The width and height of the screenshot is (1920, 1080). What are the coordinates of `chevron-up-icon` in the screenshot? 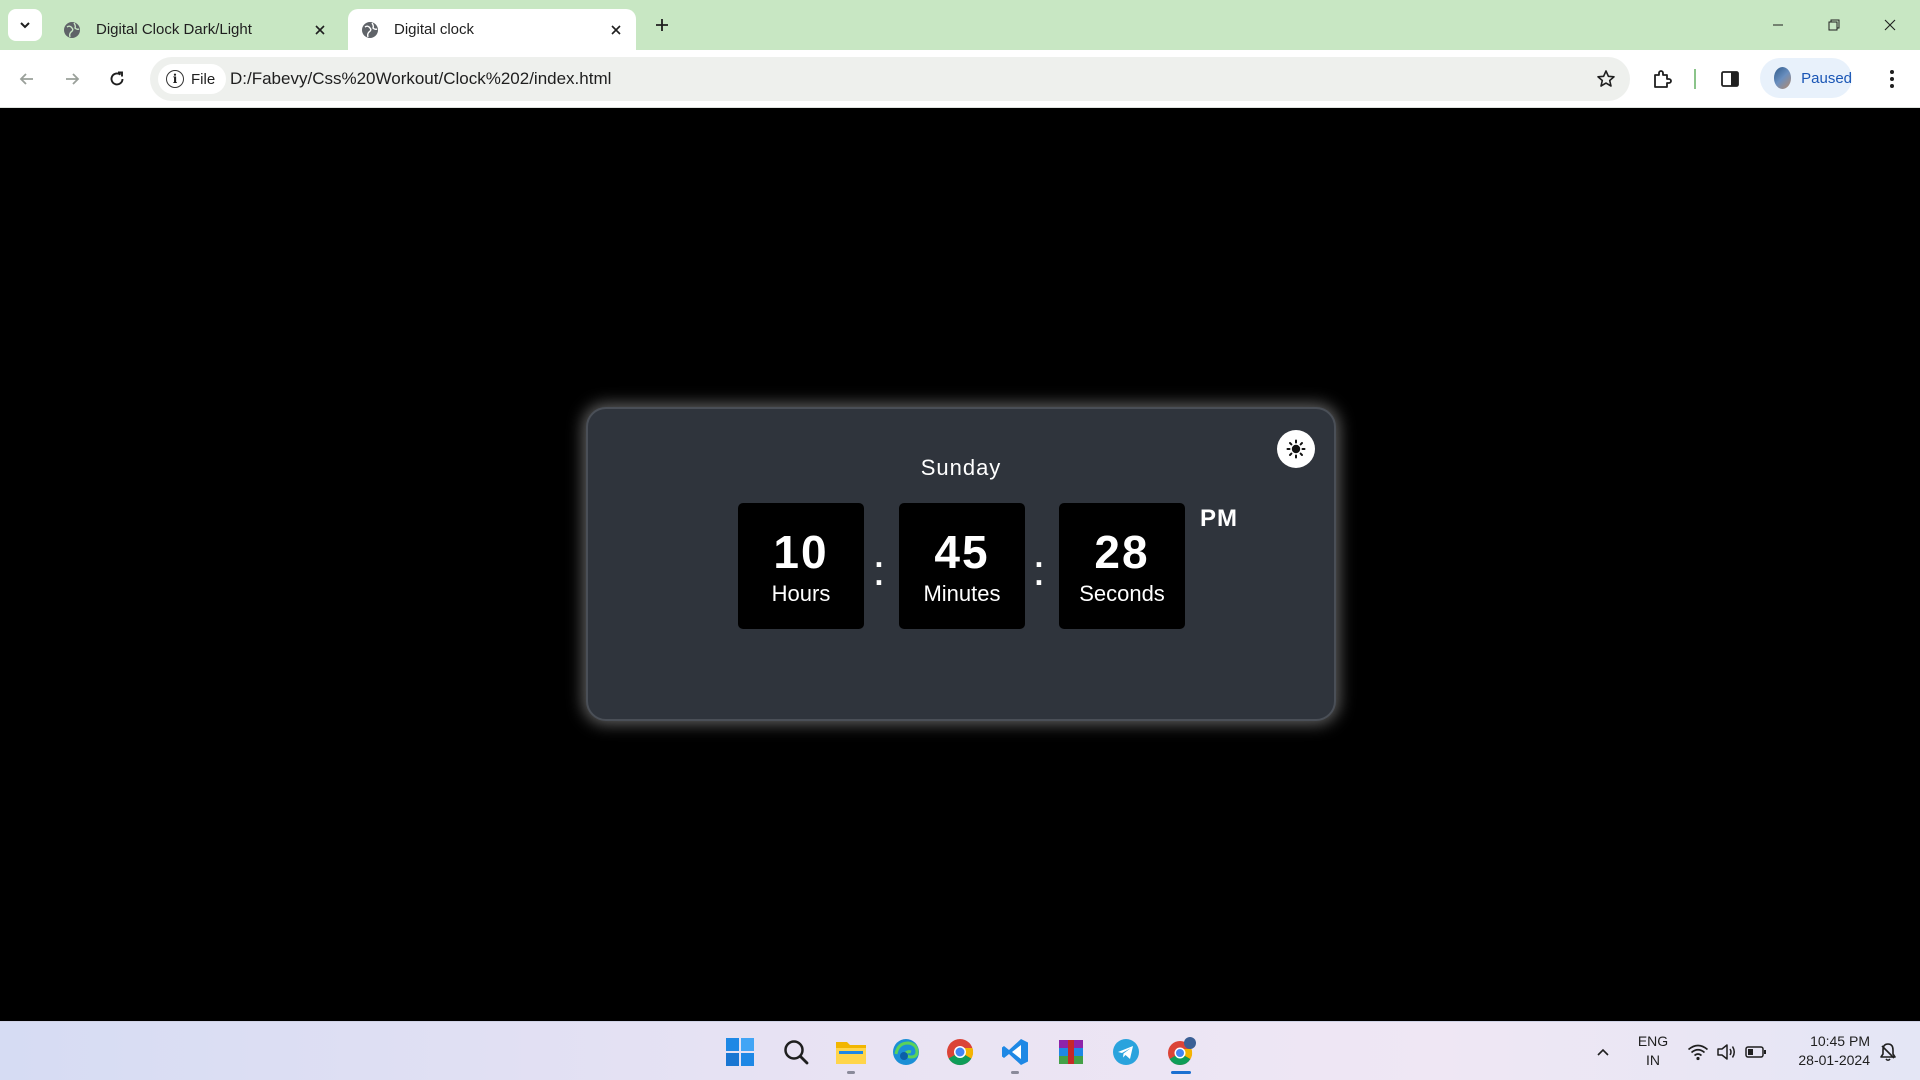 It's located at (1603, 1052).